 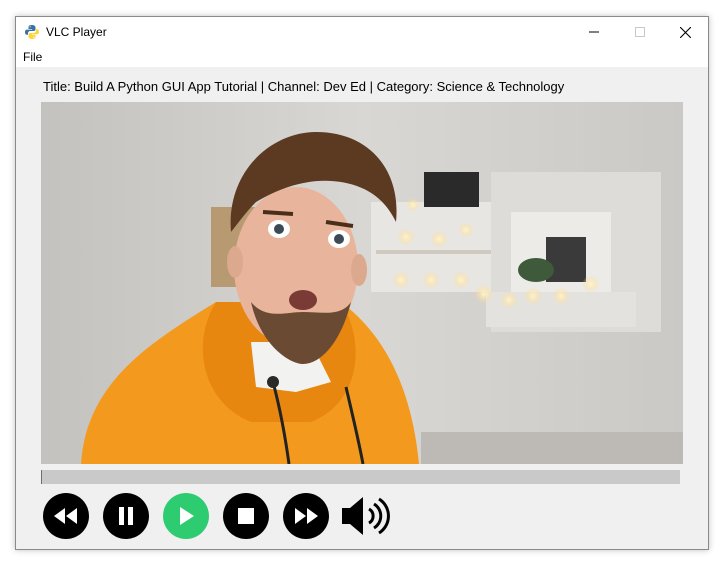 I want to click on close-icon, so click(x=685, y=32).